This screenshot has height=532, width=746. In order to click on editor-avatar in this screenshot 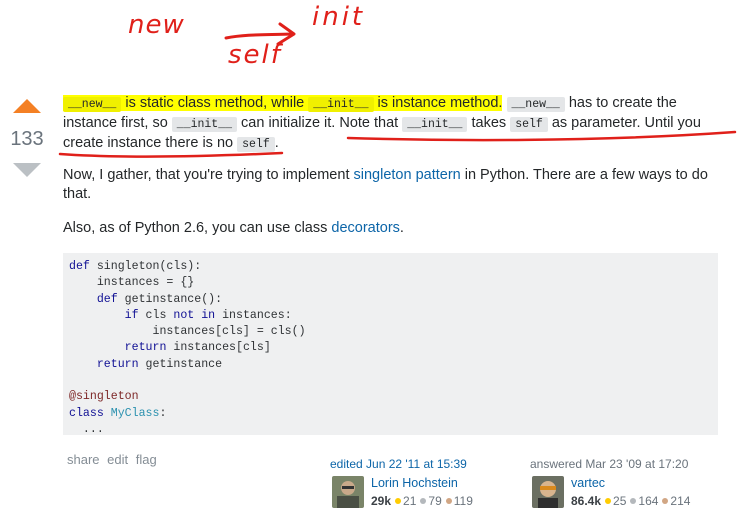, I will do `click(348, 492)`.